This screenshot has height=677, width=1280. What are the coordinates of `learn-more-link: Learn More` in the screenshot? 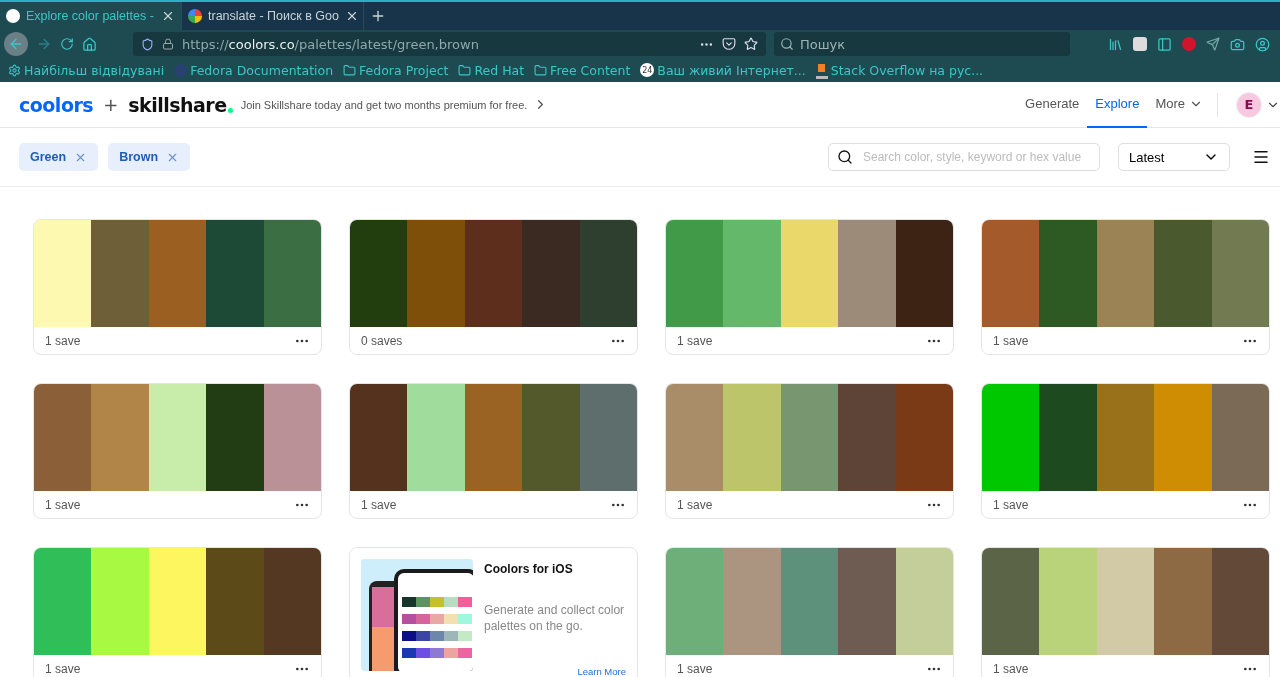 It's located at (601, 671).